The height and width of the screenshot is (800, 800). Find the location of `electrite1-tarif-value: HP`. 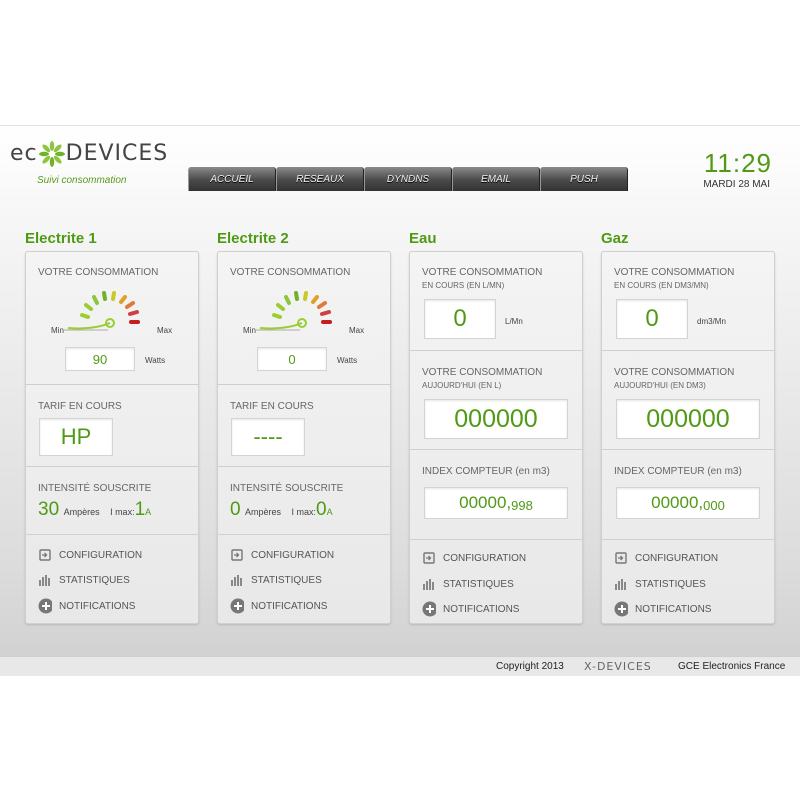

electrite1-tarif-value: HP is located at coordinates (76, 437).